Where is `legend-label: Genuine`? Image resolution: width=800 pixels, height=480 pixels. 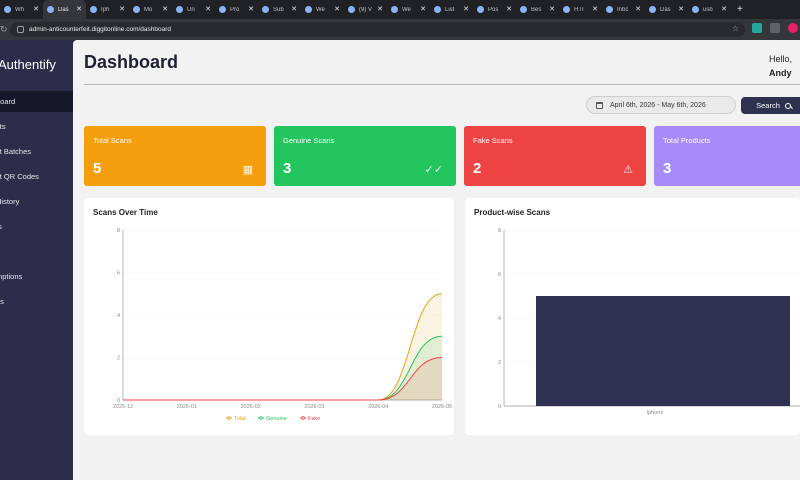 legend-label: Genuine is located at coordinates (276, 419).